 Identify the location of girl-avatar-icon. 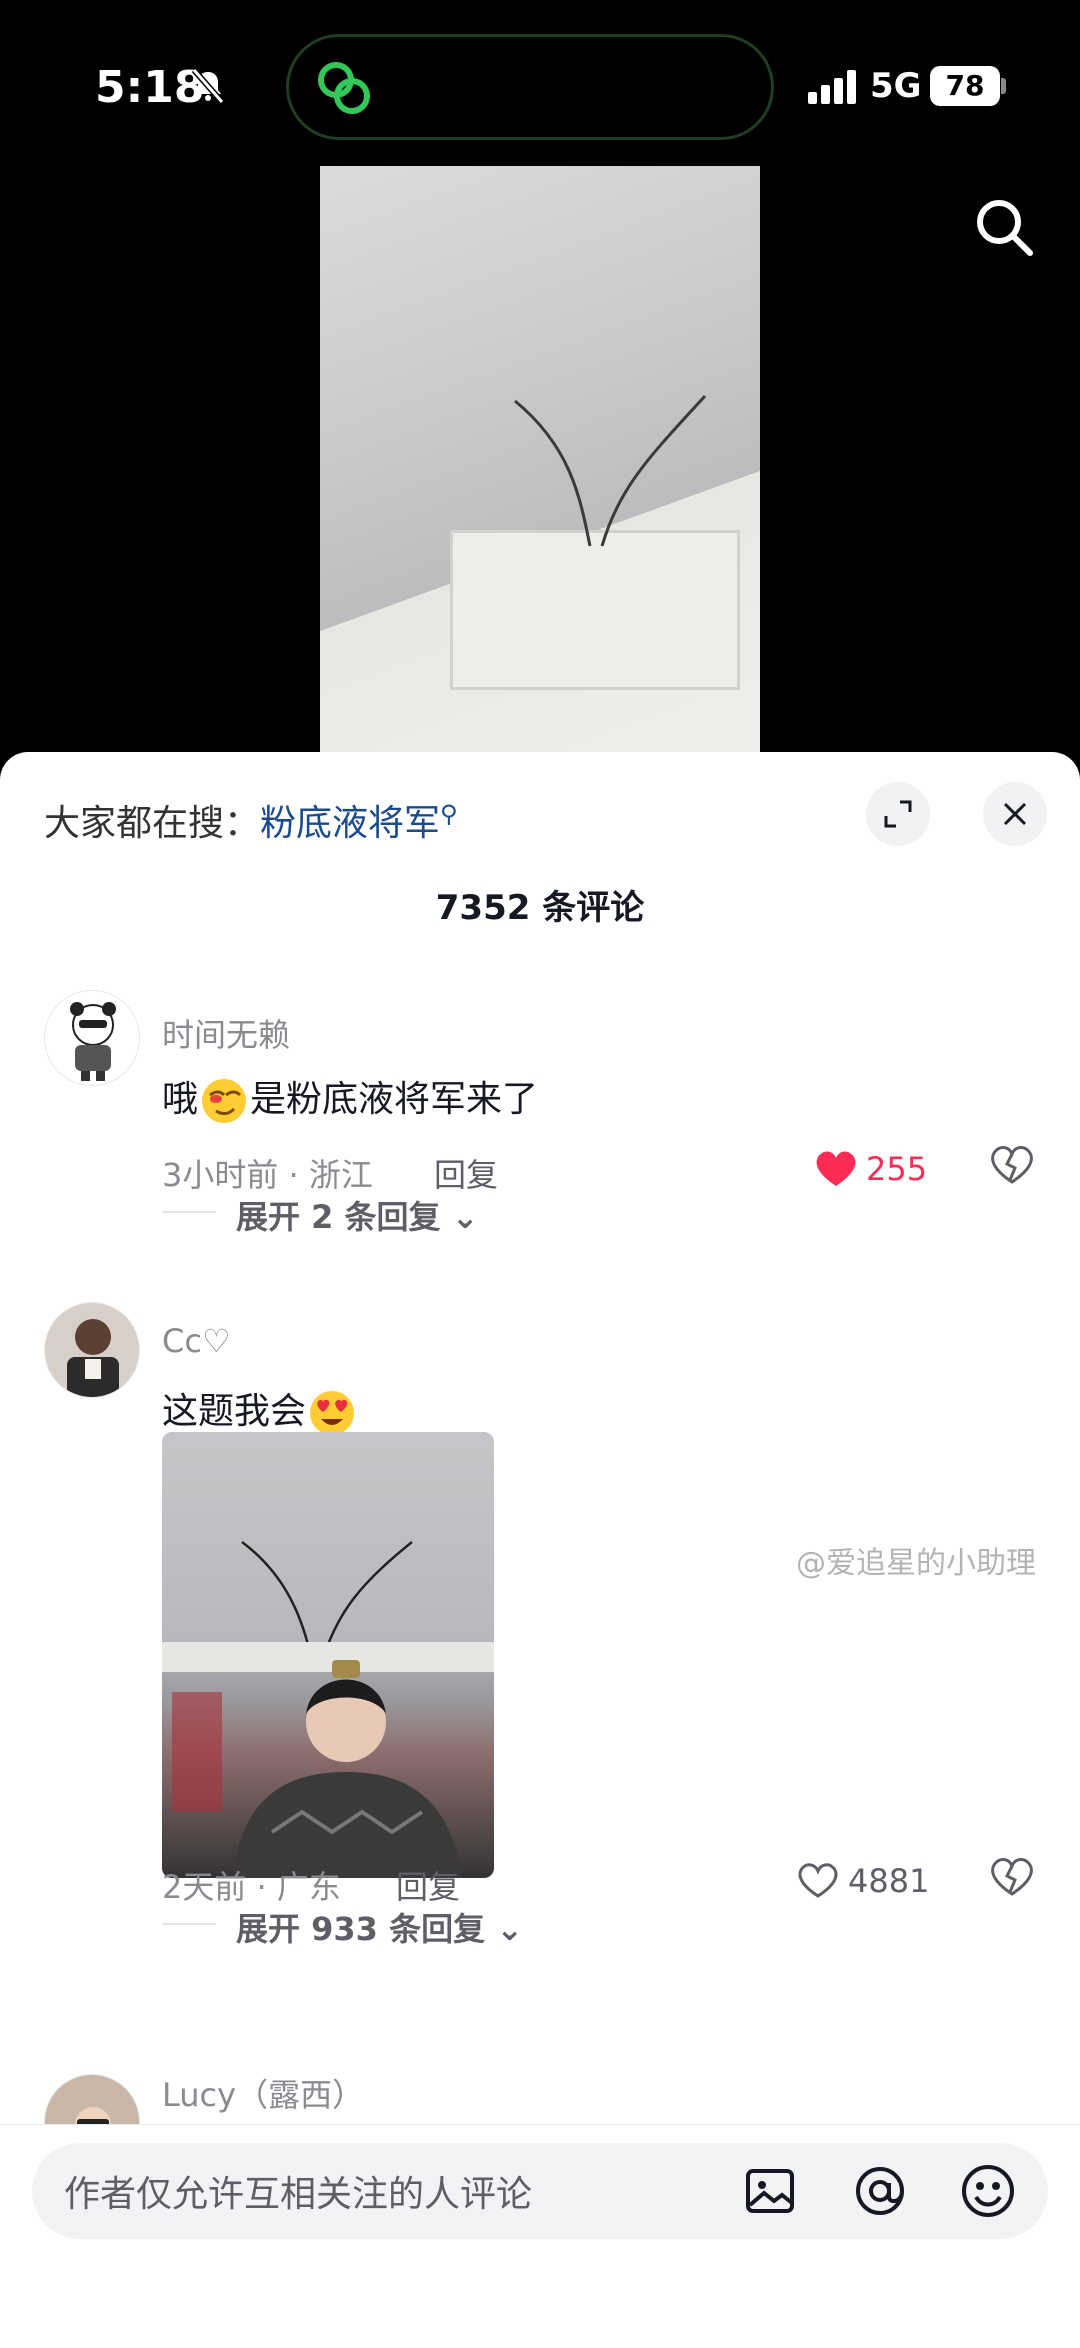
(92, 1350).